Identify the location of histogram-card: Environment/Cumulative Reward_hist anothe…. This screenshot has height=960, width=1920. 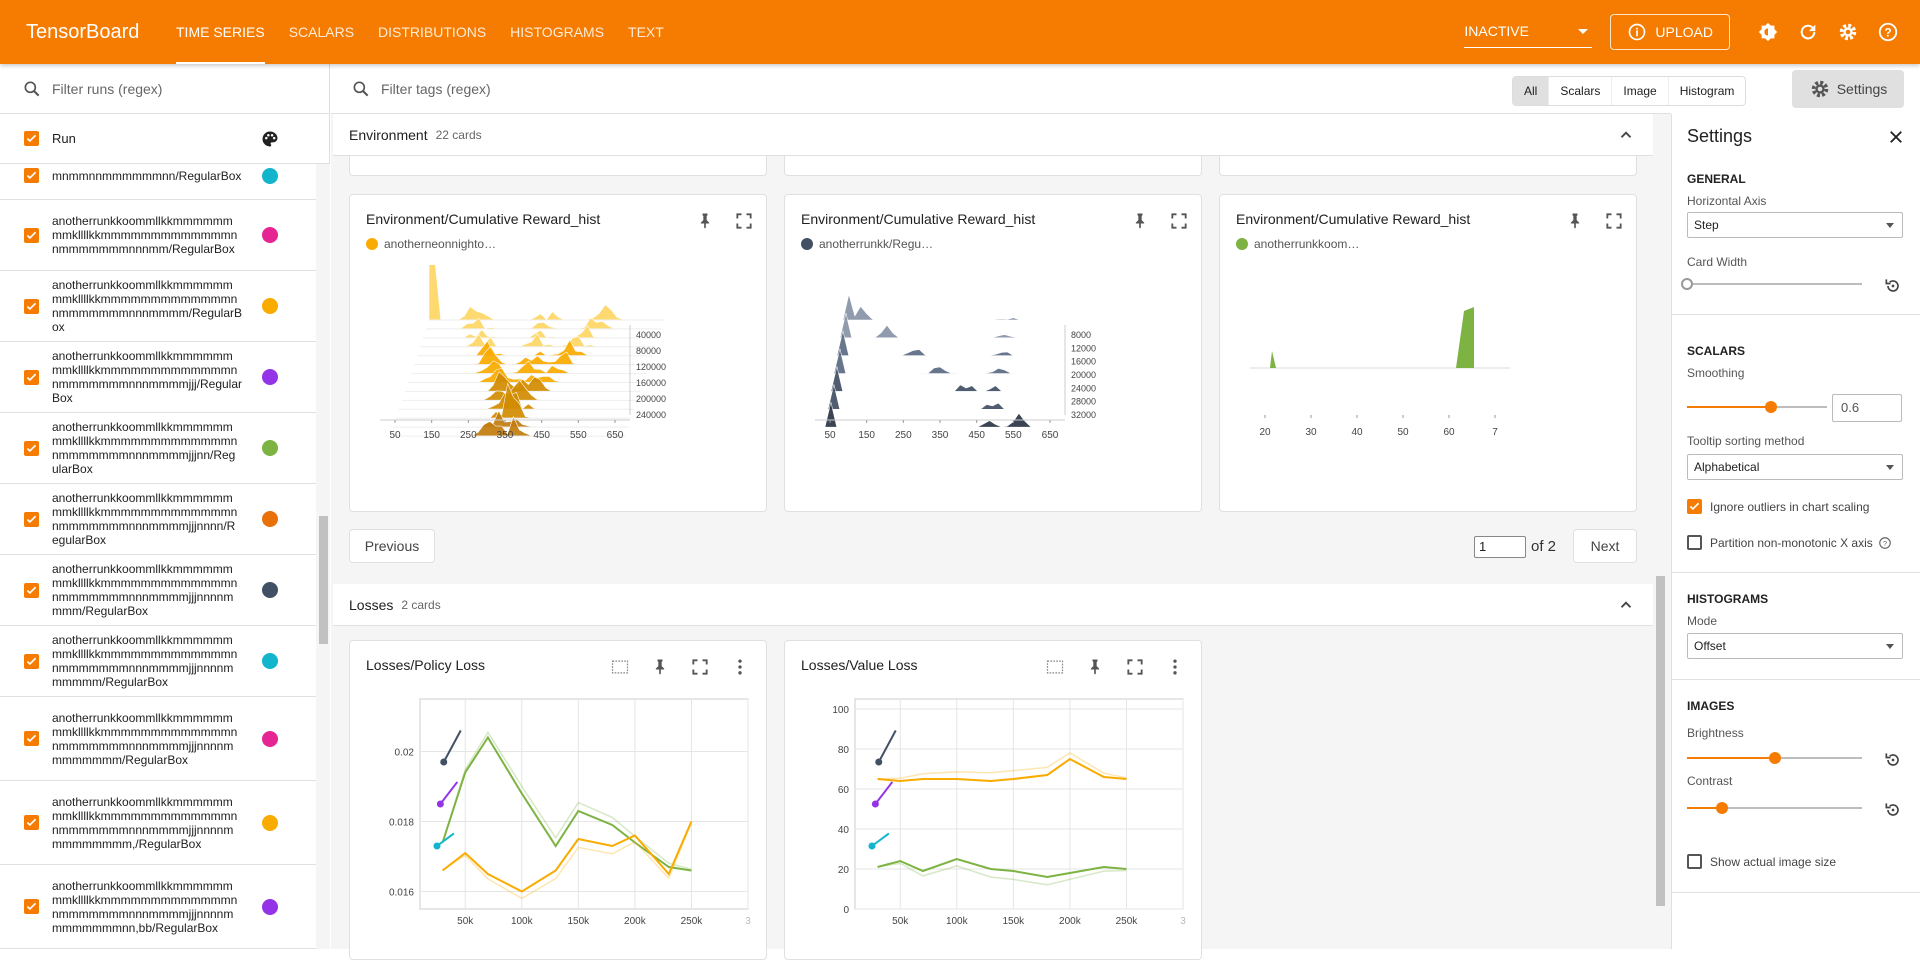
(1428, 353).